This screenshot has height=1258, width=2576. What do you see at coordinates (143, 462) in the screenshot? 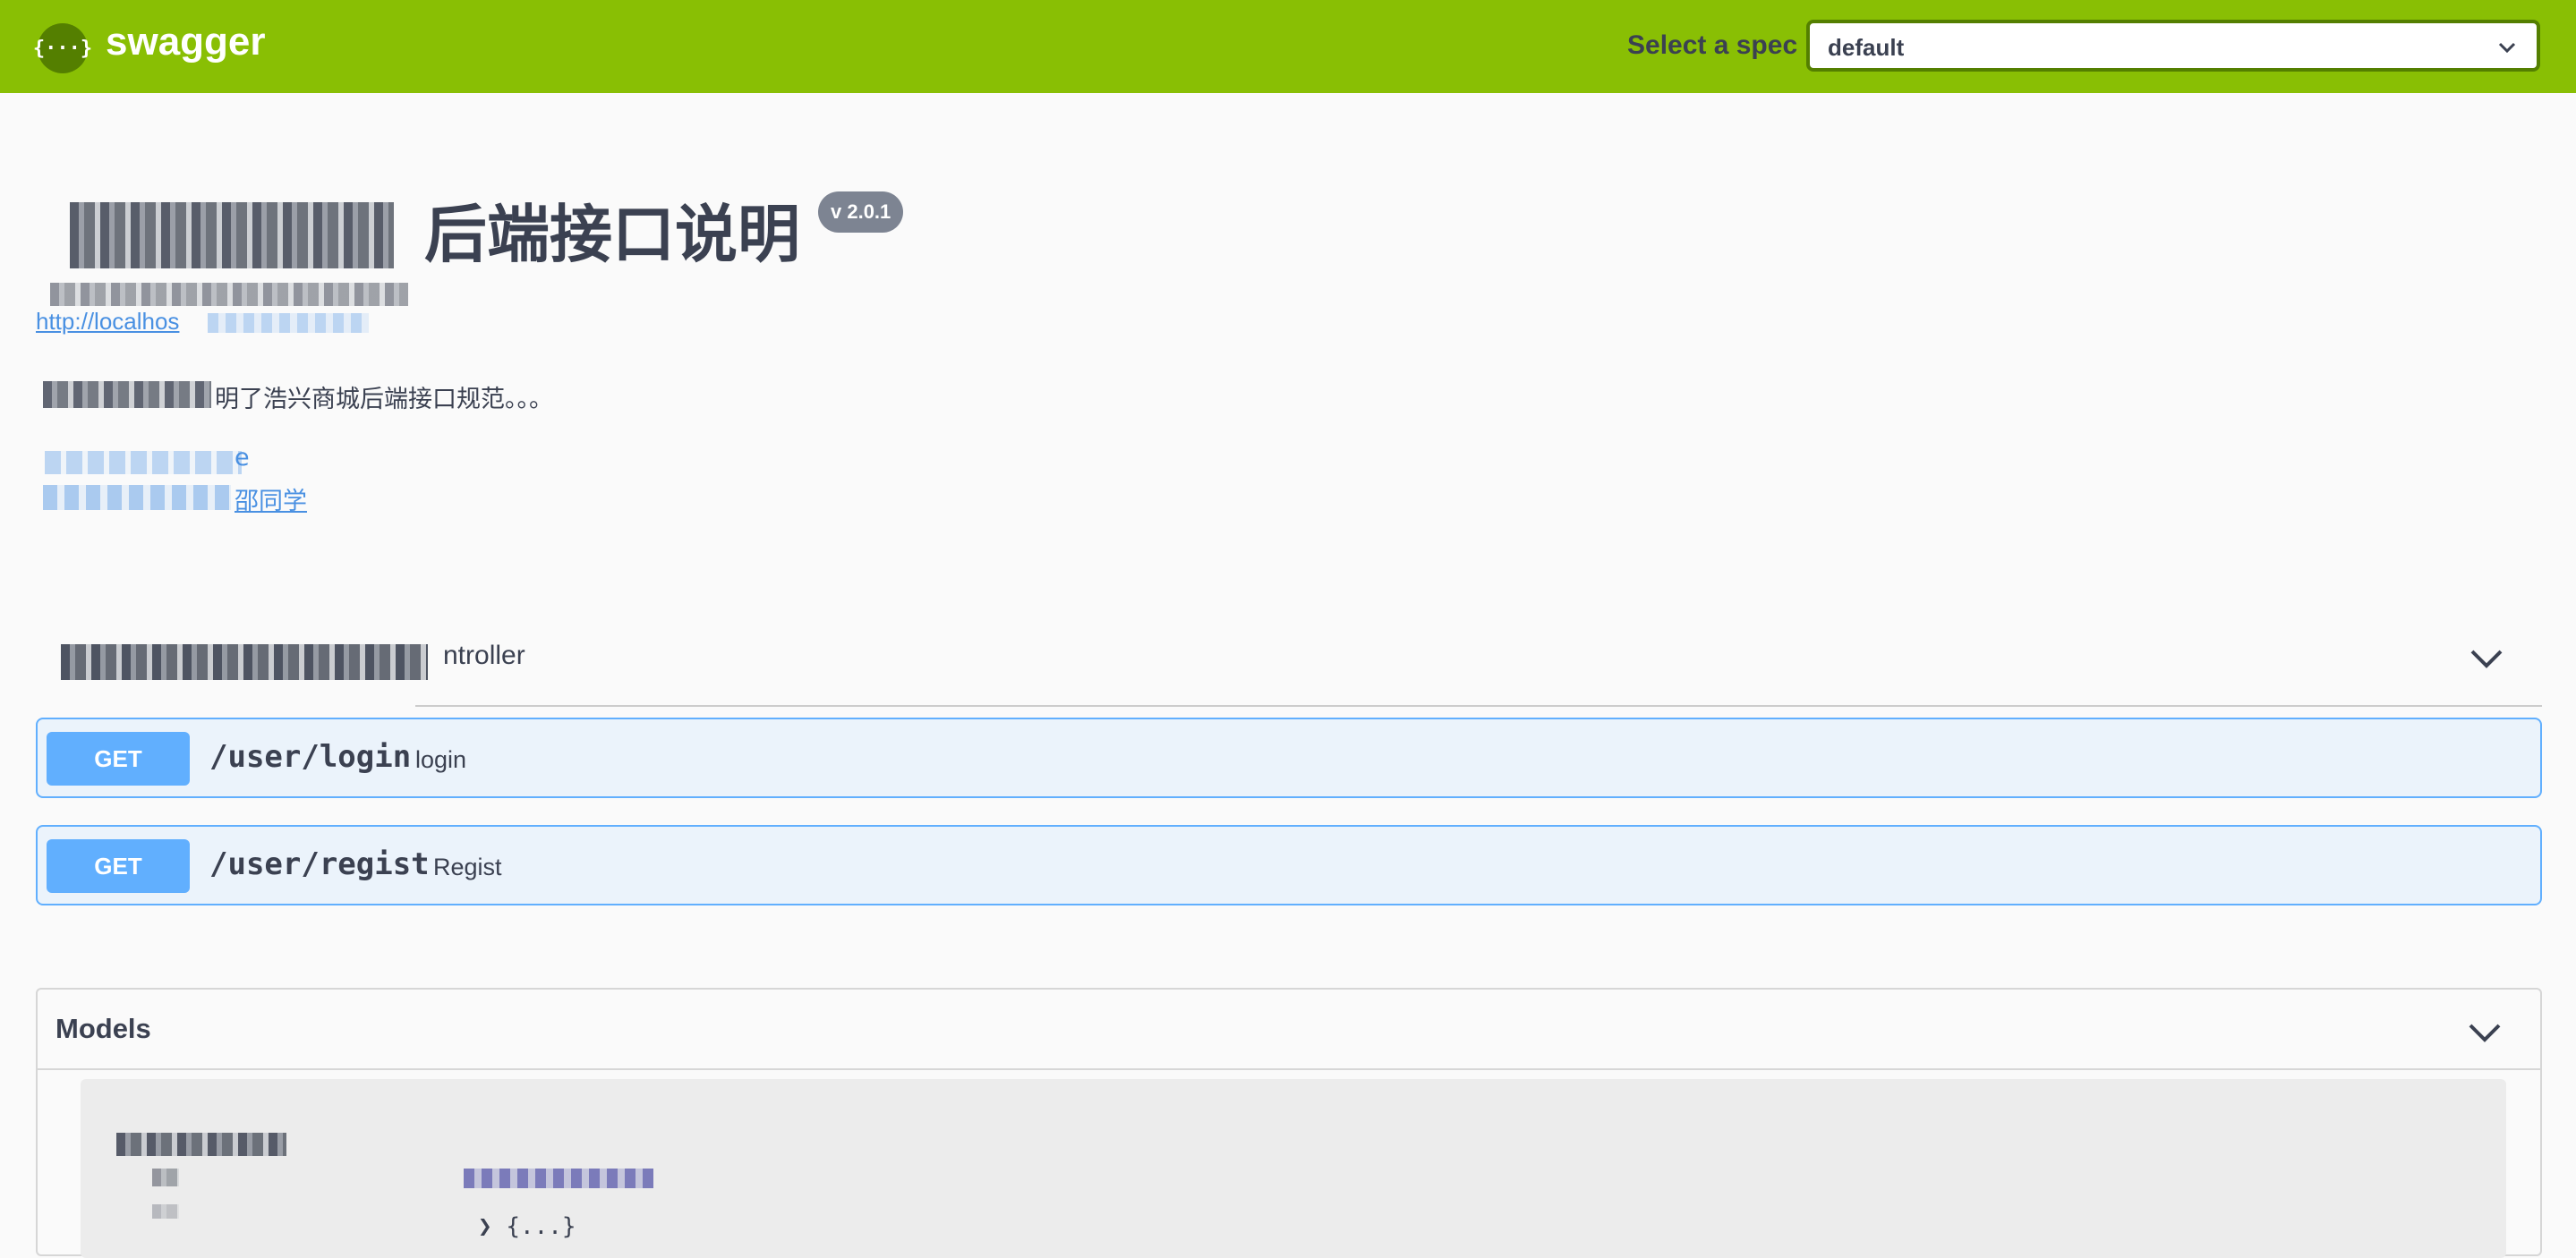
I see `contact-mosaic` at bounding box center [143, 462].